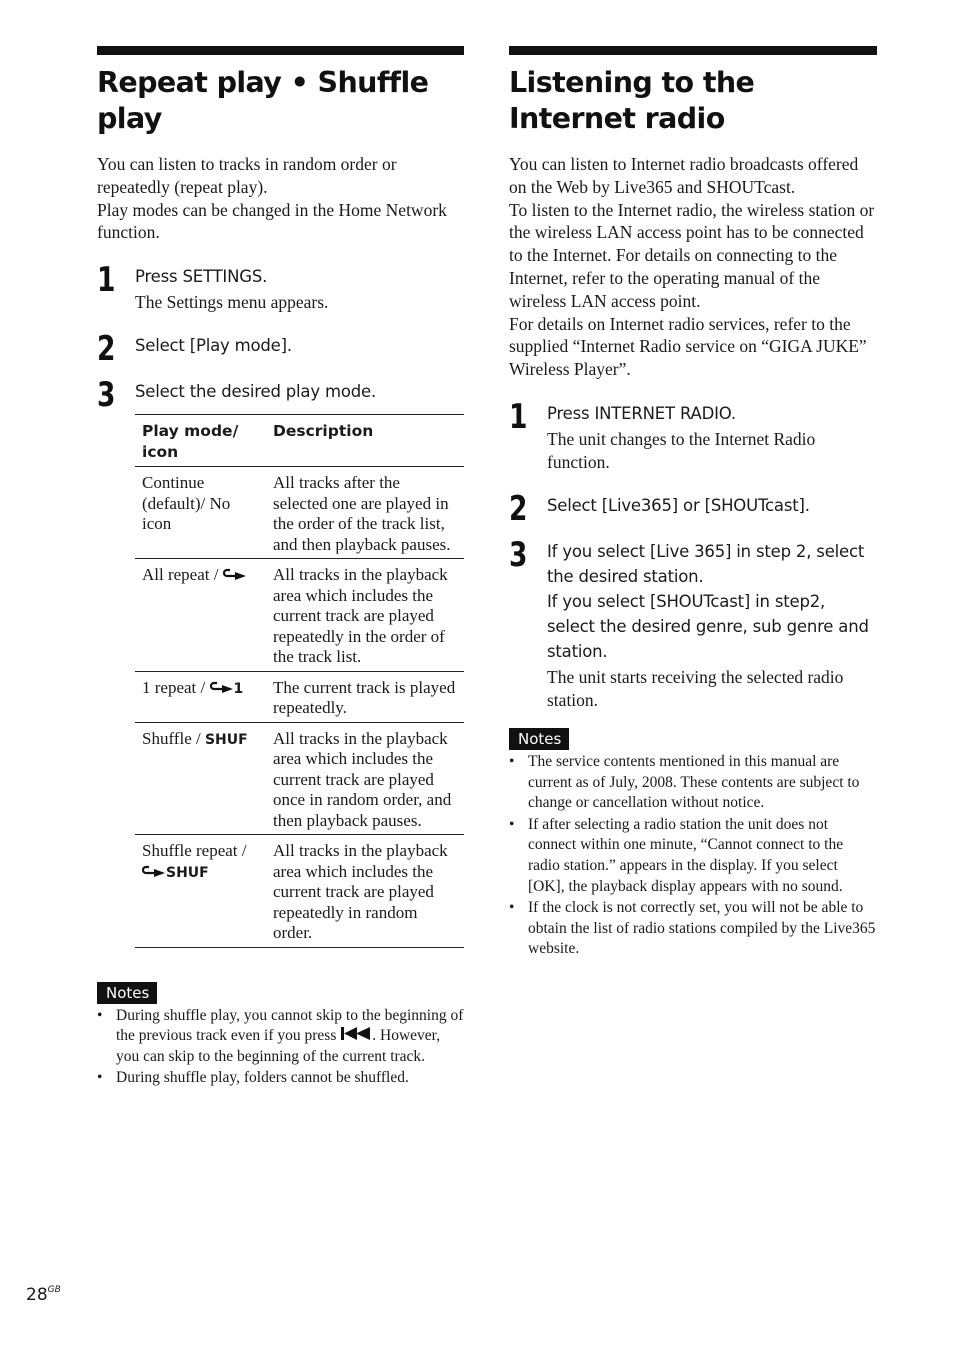  I want to click on mode-cell: Continue (default)/ No icon, so click(200, 513).